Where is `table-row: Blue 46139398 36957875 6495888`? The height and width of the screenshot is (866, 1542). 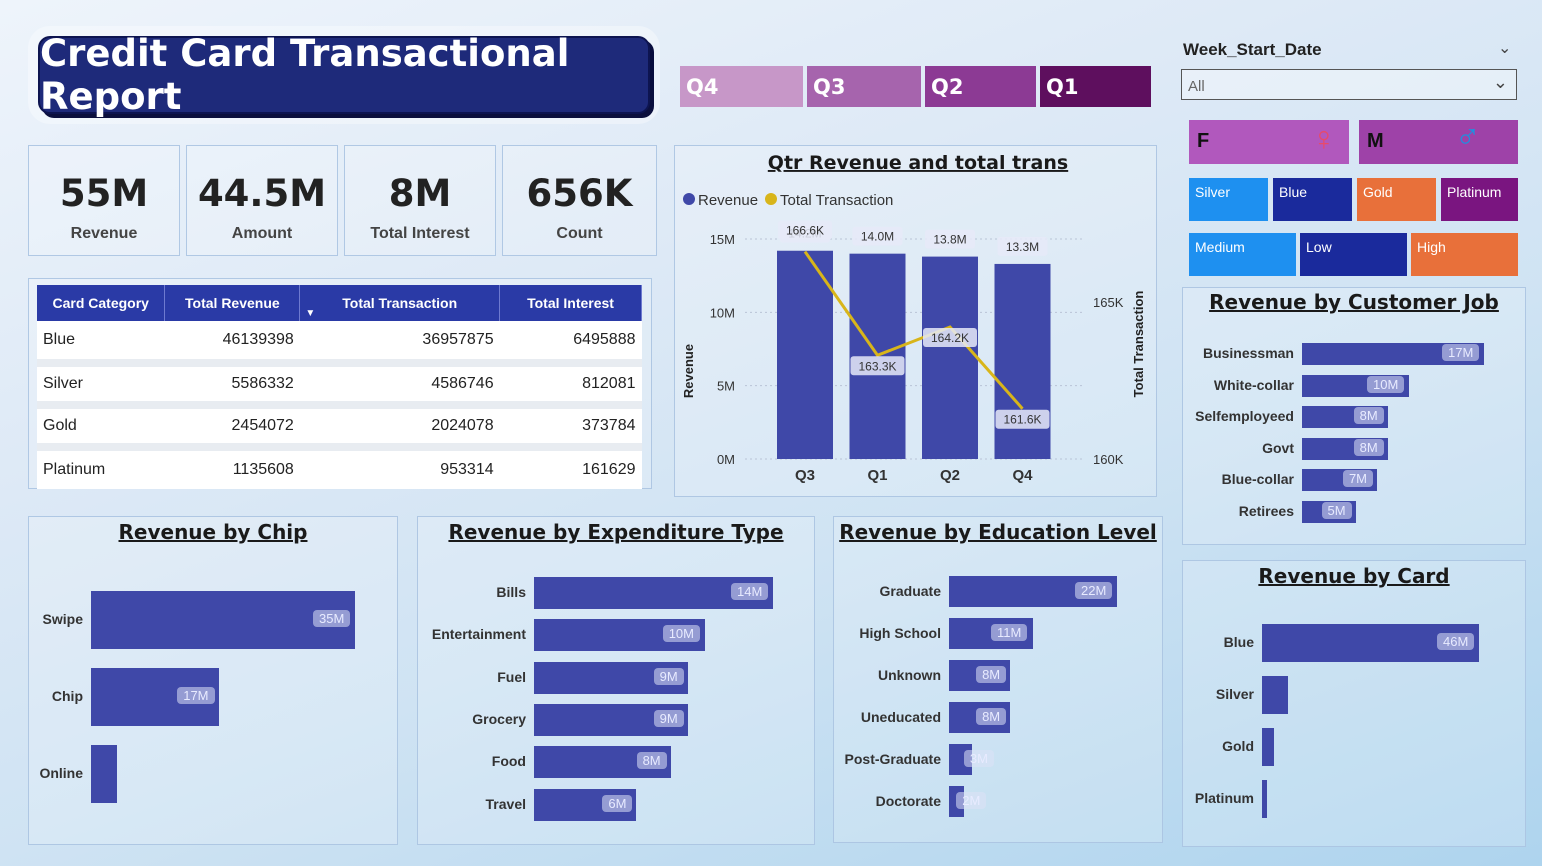
table-row: Blue 46139398 36957875 6495888 is located at coordinates (339, 344).